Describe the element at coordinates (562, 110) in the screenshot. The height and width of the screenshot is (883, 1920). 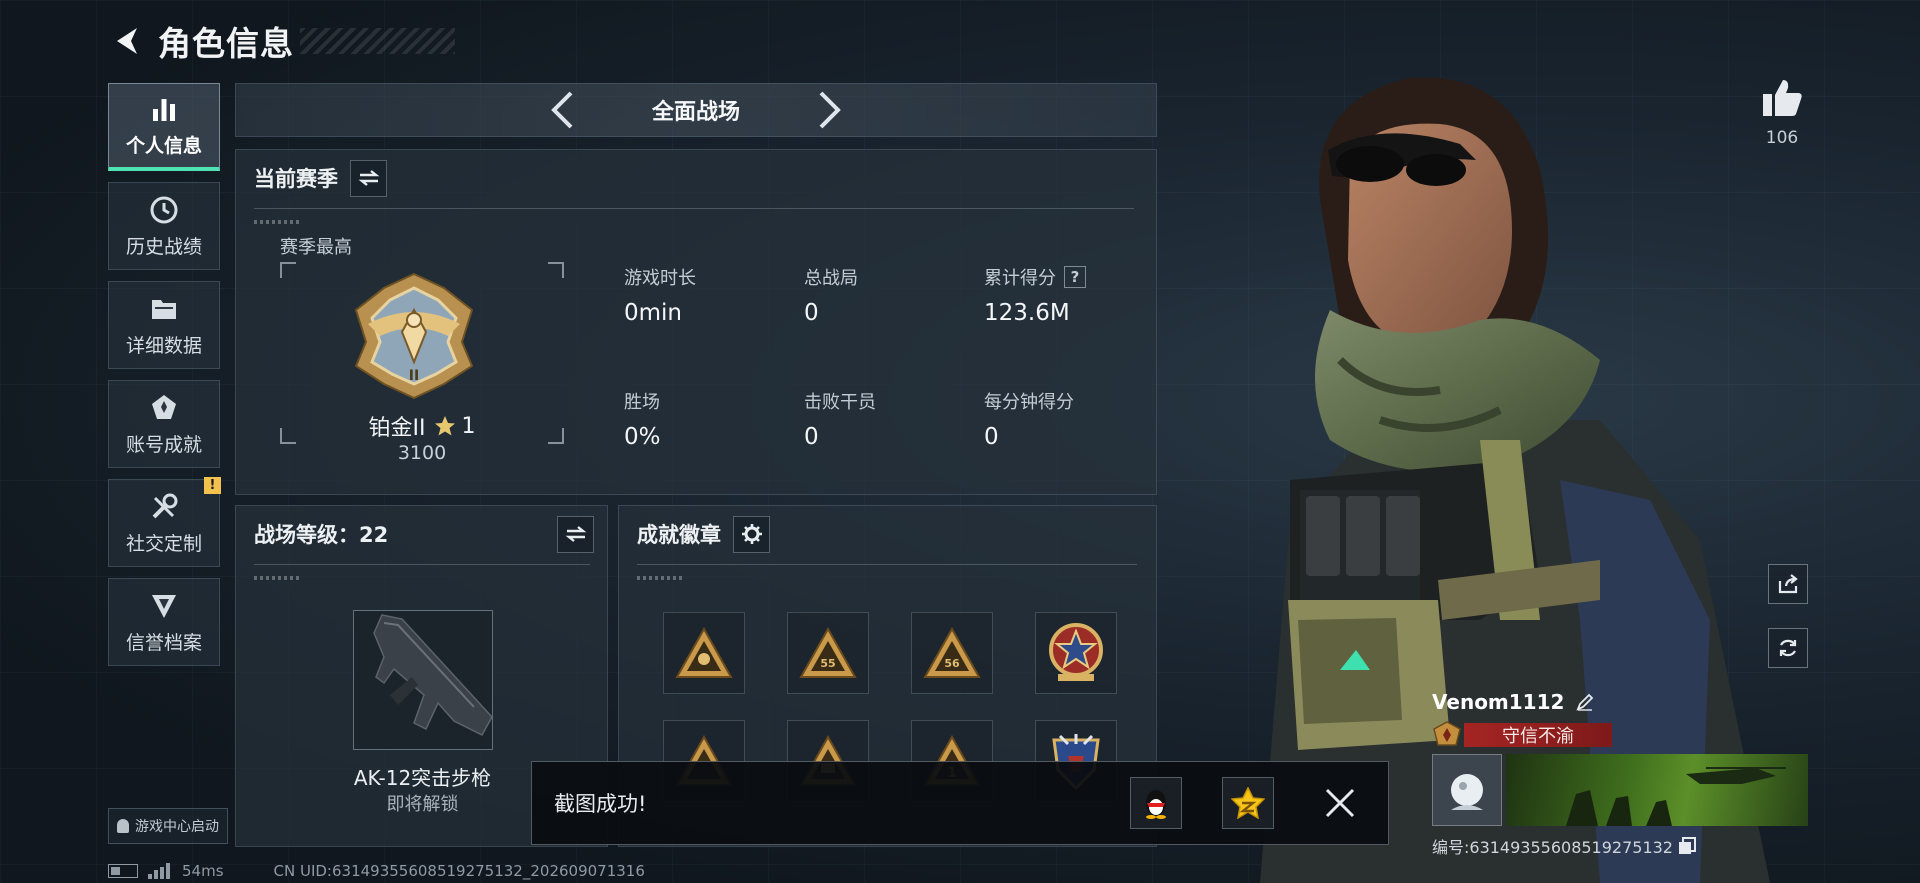
I see `prev-mode-button` at that location.